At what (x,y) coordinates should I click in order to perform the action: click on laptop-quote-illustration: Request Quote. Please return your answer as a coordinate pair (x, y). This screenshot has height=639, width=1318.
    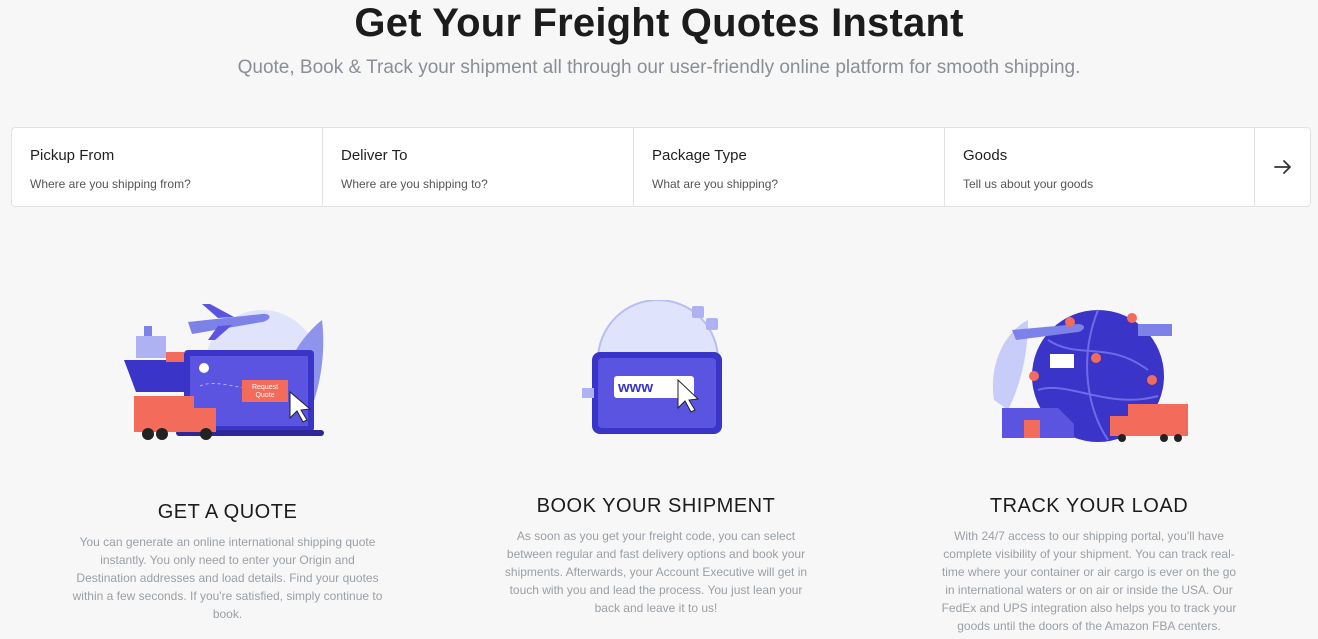
    Looking at the image, I should click on (224, 372).